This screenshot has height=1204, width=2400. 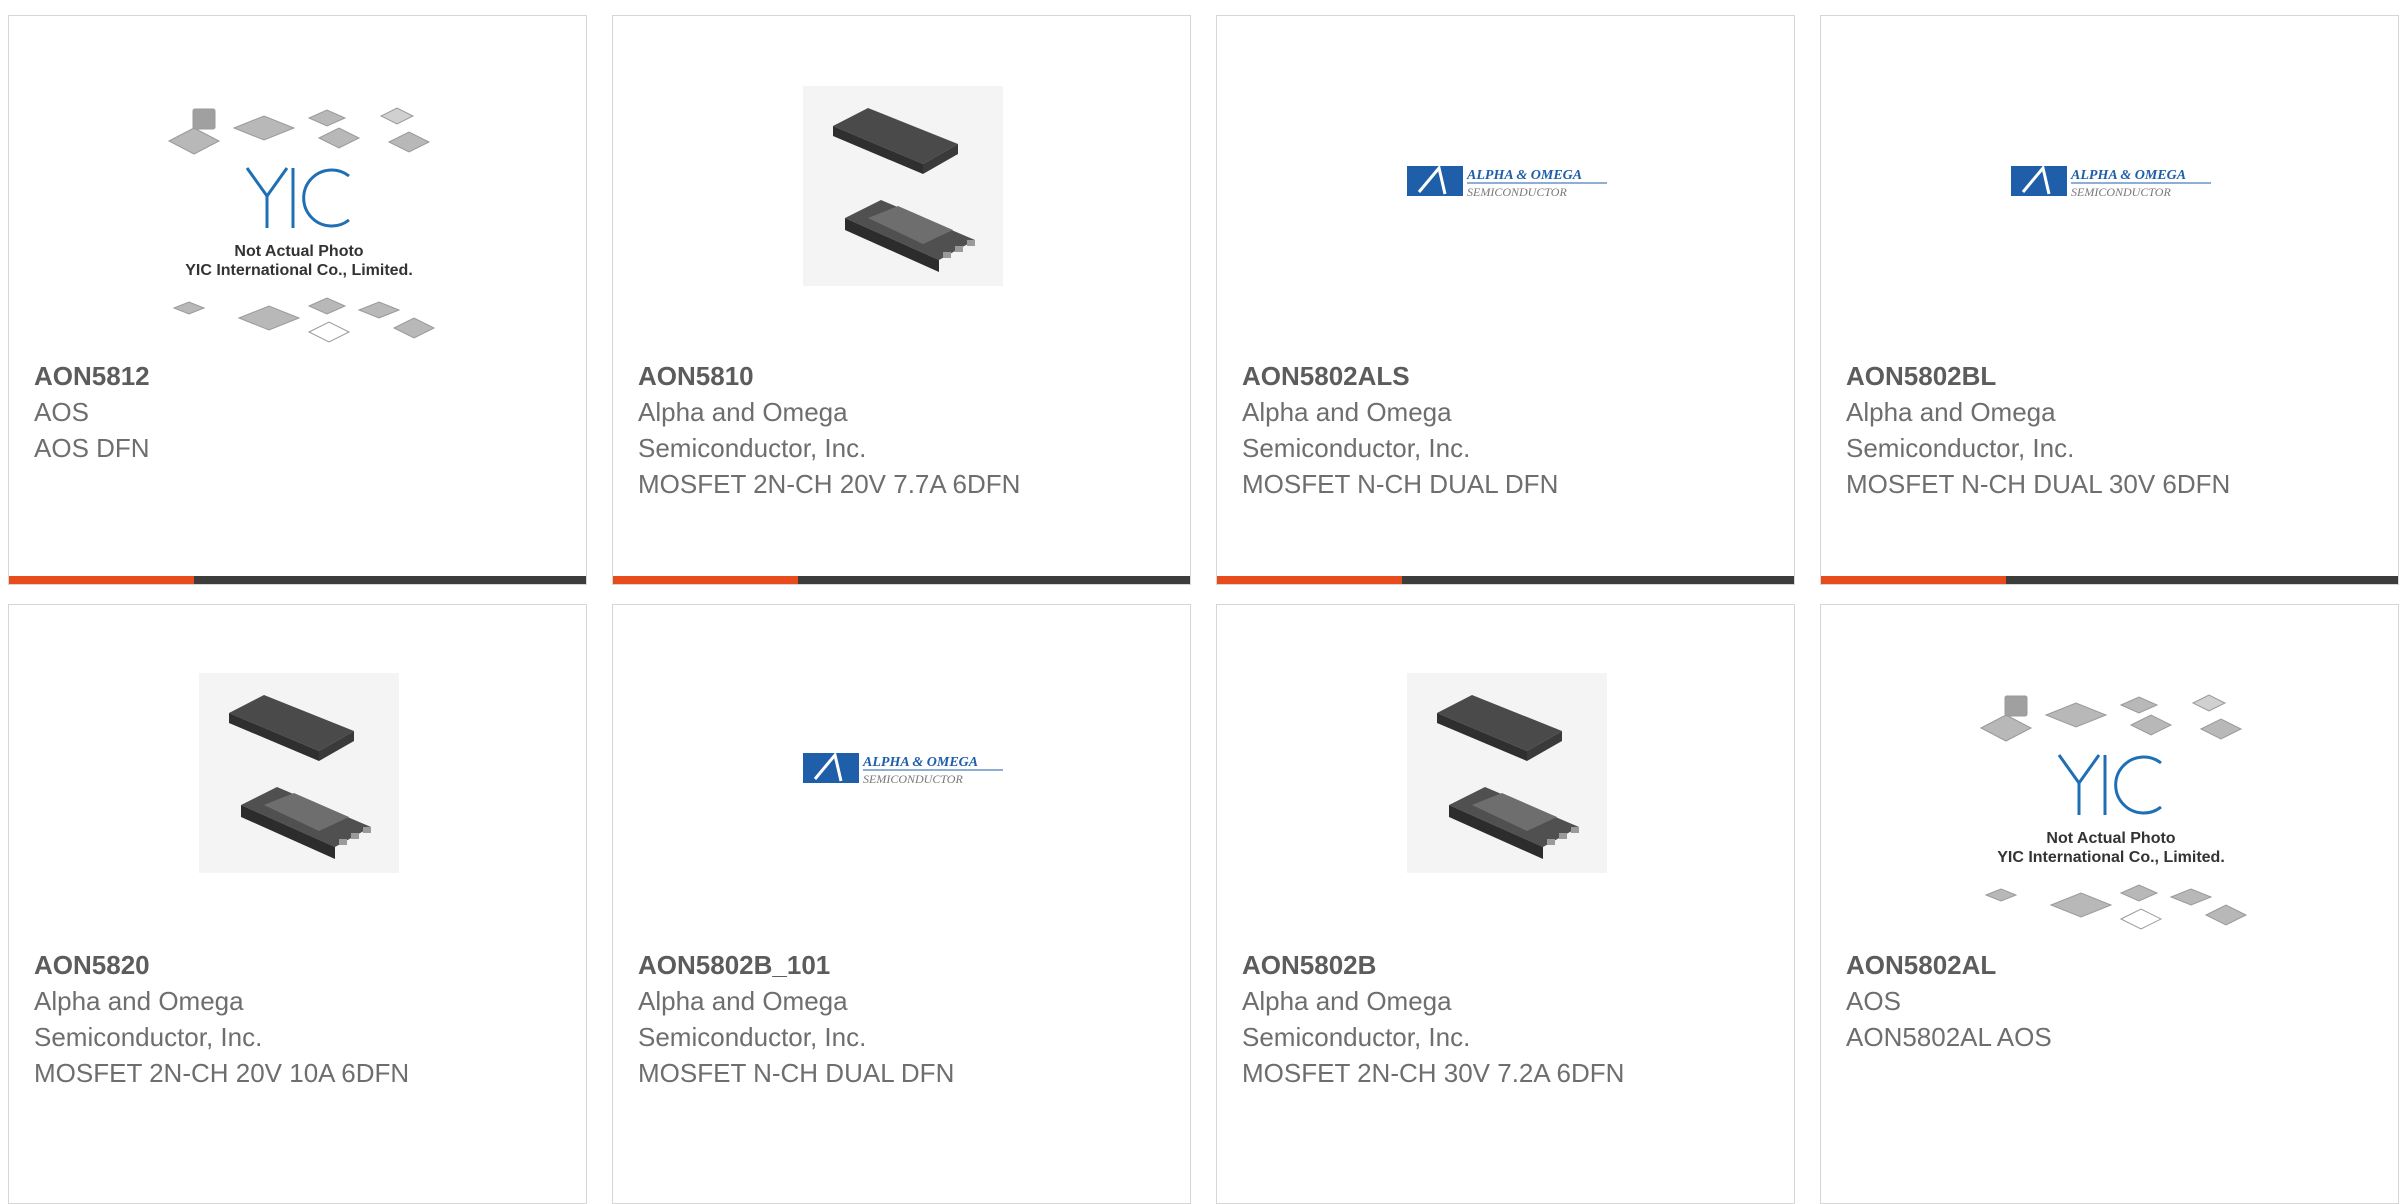 I want to click on part-number: AON5802B, so click(x=1508, y=965).